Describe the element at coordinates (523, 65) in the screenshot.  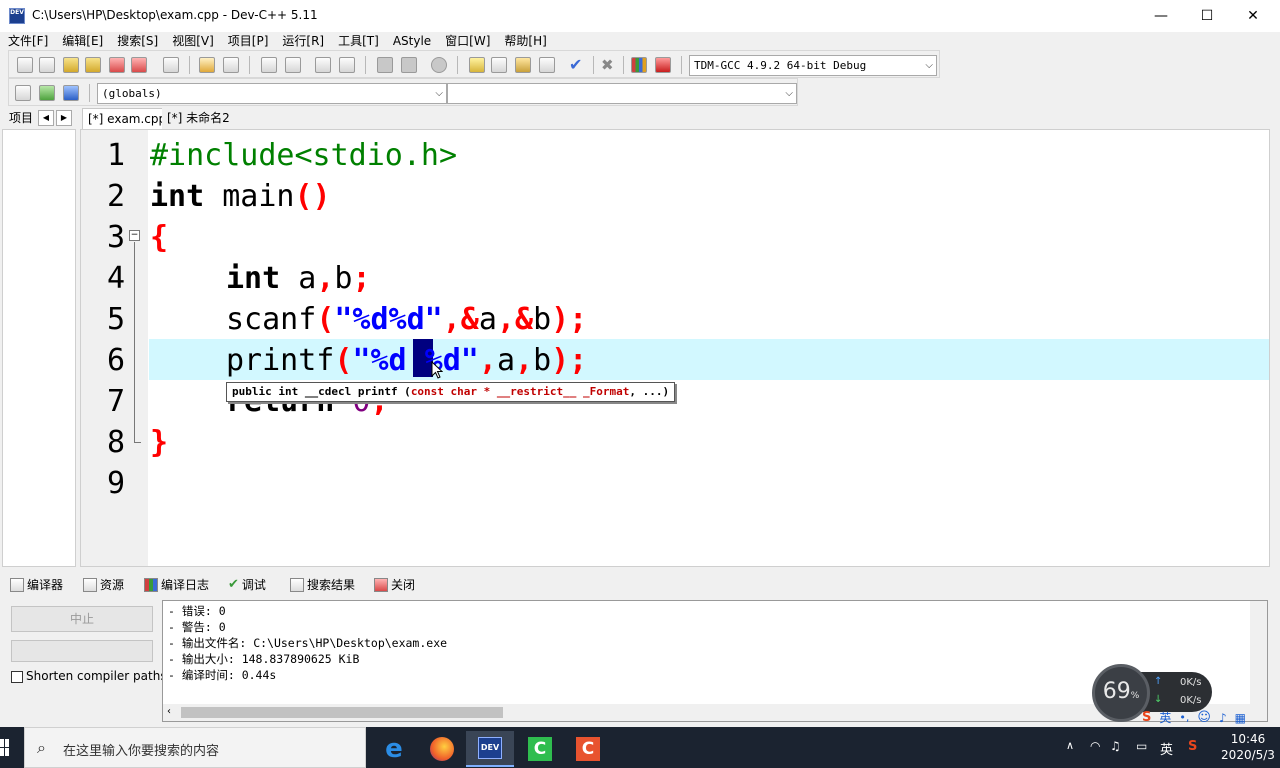
I see `compile-run-icon` at that location.